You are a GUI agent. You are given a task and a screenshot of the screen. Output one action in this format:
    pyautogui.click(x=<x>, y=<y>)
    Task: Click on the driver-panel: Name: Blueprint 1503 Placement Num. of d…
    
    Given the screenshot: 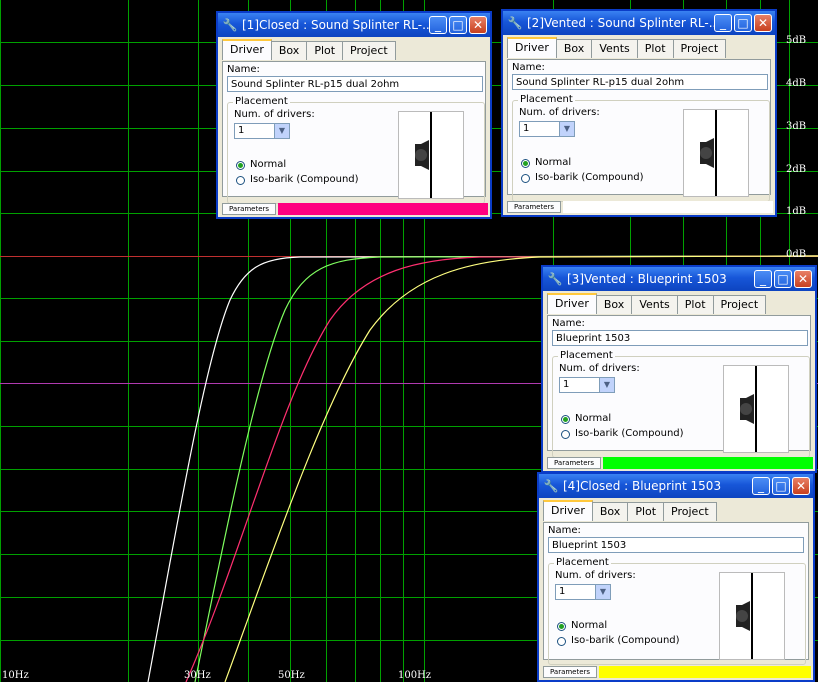 What is the action you would take?
    pyautogui.click(x=676, y=593)
    